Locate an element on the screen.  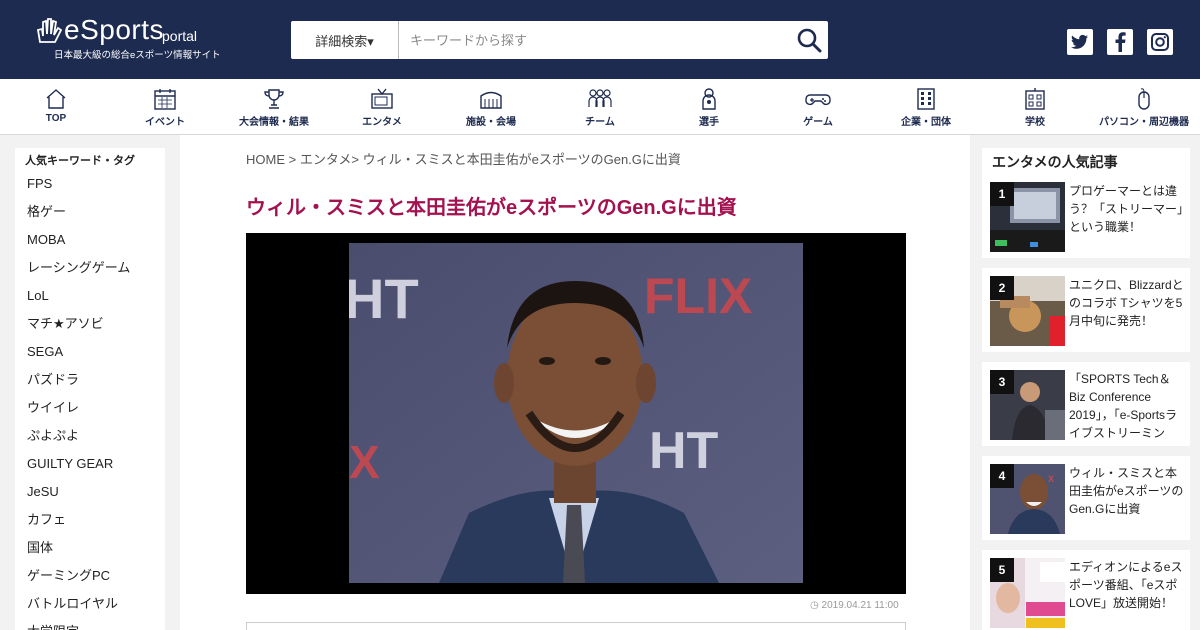
keyword-sidebar-title: 人気キーワード・タグ is located at coordinates (80, 161).